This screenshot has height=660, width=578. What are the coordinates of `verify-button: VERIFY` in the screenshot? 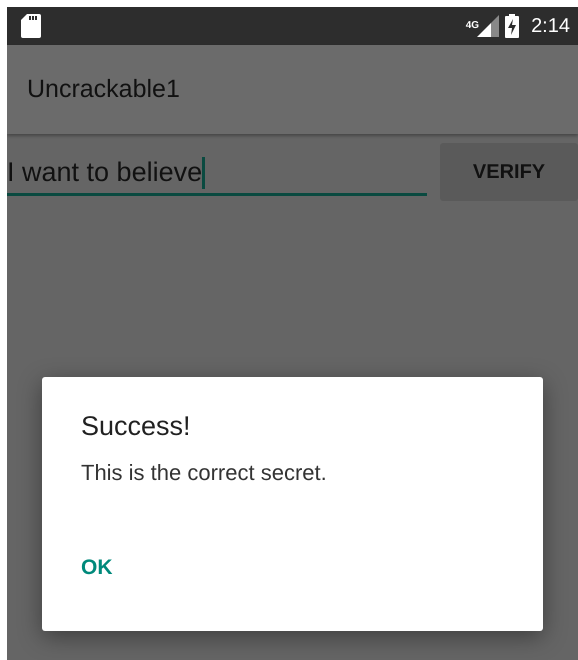 It's located at (509, 172).